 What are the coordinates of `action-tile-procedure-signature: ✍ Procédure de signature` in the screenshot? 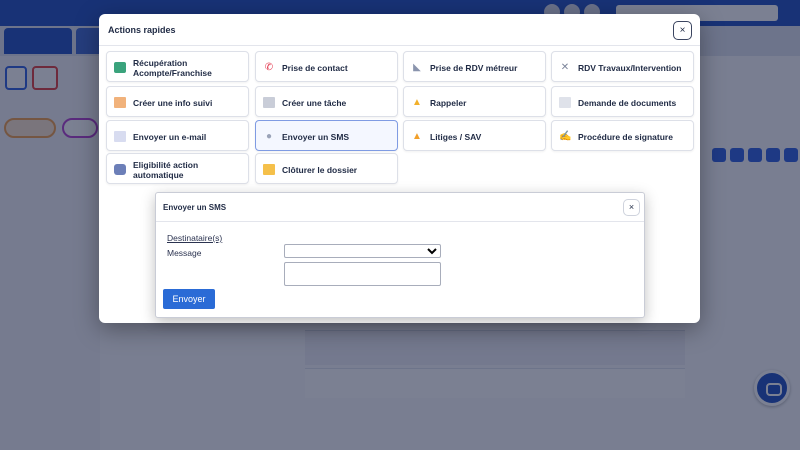 It's located at (622, 135).